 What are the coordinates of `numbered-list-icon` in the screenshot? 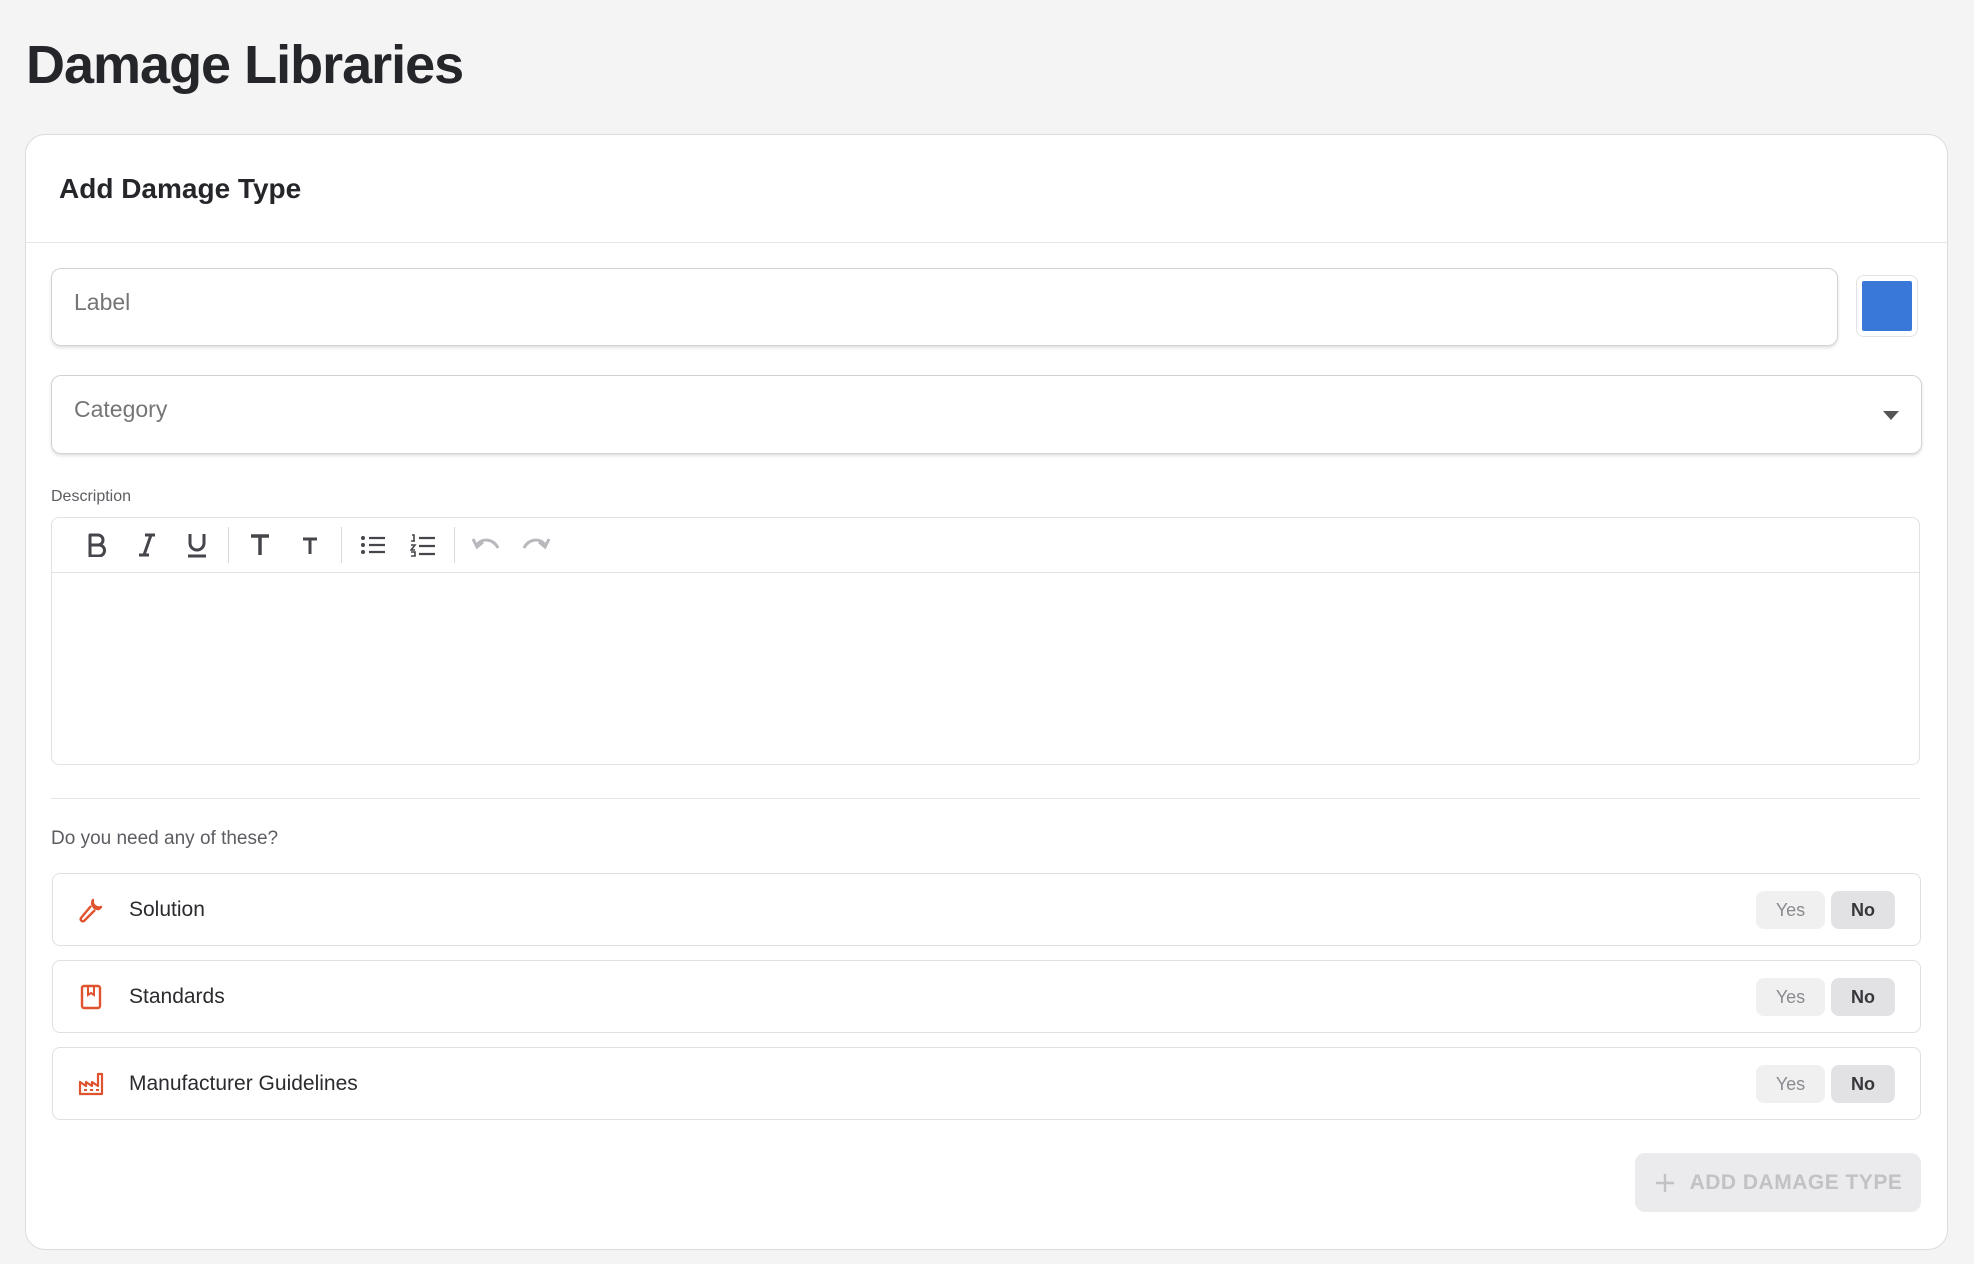 It's located at (423, 545).